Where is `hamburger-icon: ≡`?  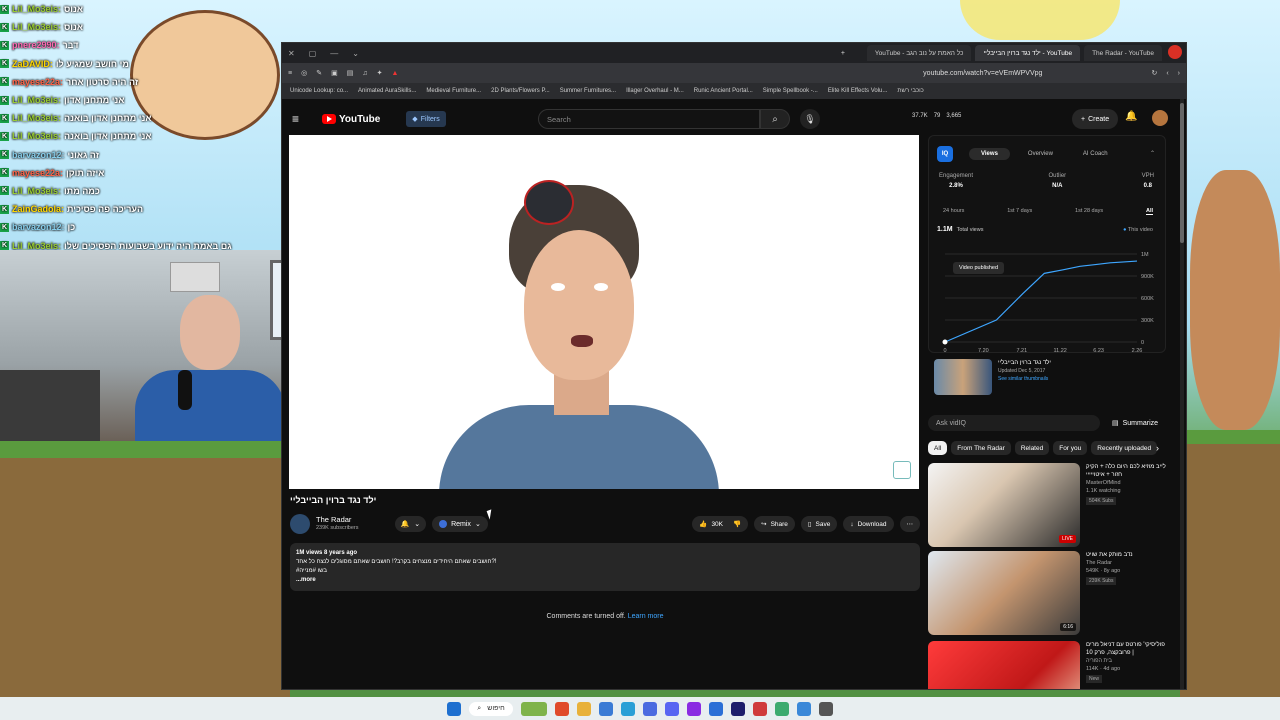 hamburger-icon: ≡ is located at coordinates (301, 119).